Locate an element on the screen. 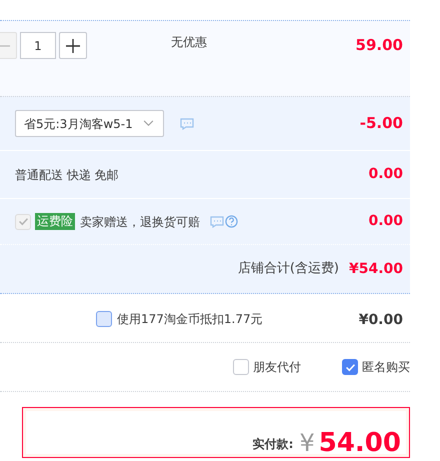 This screenshot has width=440, height=461. insurance-amount: 0.00 is located at coordinates (385, 221).